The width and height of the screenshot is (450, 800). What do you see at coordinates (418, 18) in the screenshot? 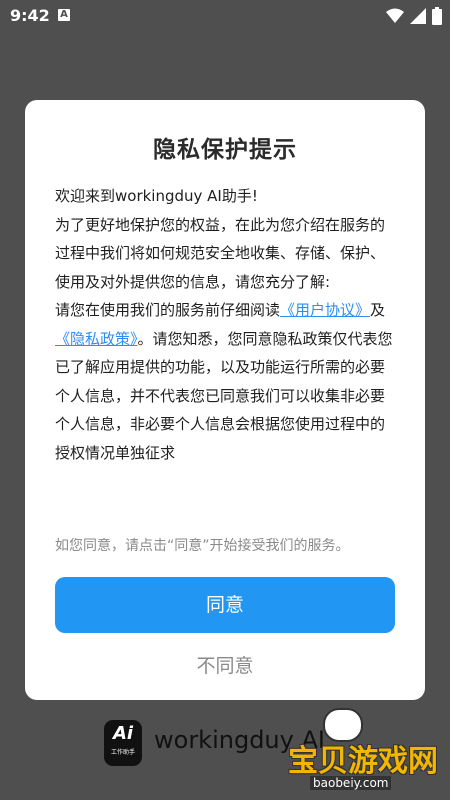
I see `signal-icon` at bounding box center [418, 18].